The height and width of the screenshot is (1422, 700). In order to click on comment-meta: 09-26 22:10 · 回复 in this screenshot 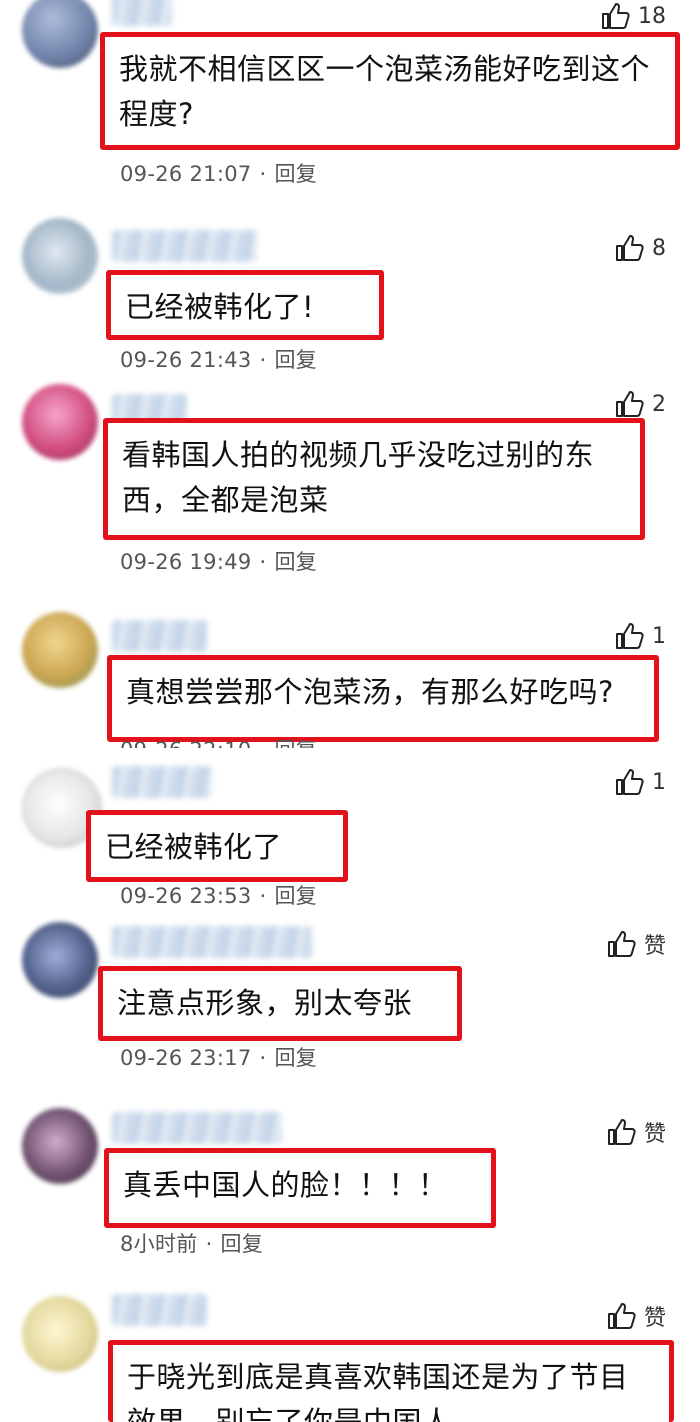, I will do `click(218, 741)`.